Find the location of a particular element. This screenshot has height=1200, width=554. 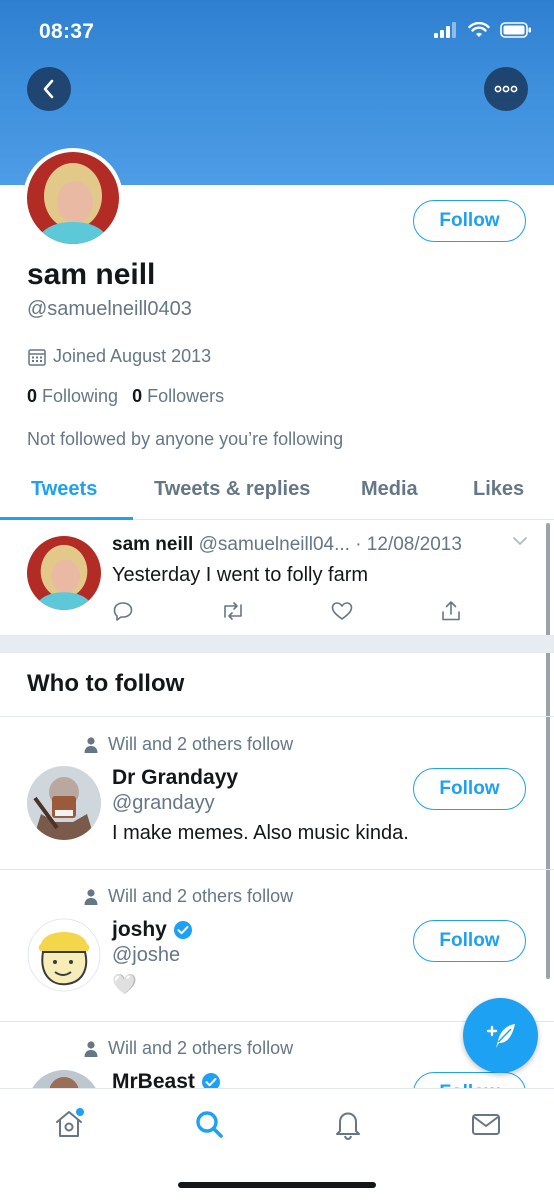

tab-tweets: Tweets is located at coordinates (64, 489).